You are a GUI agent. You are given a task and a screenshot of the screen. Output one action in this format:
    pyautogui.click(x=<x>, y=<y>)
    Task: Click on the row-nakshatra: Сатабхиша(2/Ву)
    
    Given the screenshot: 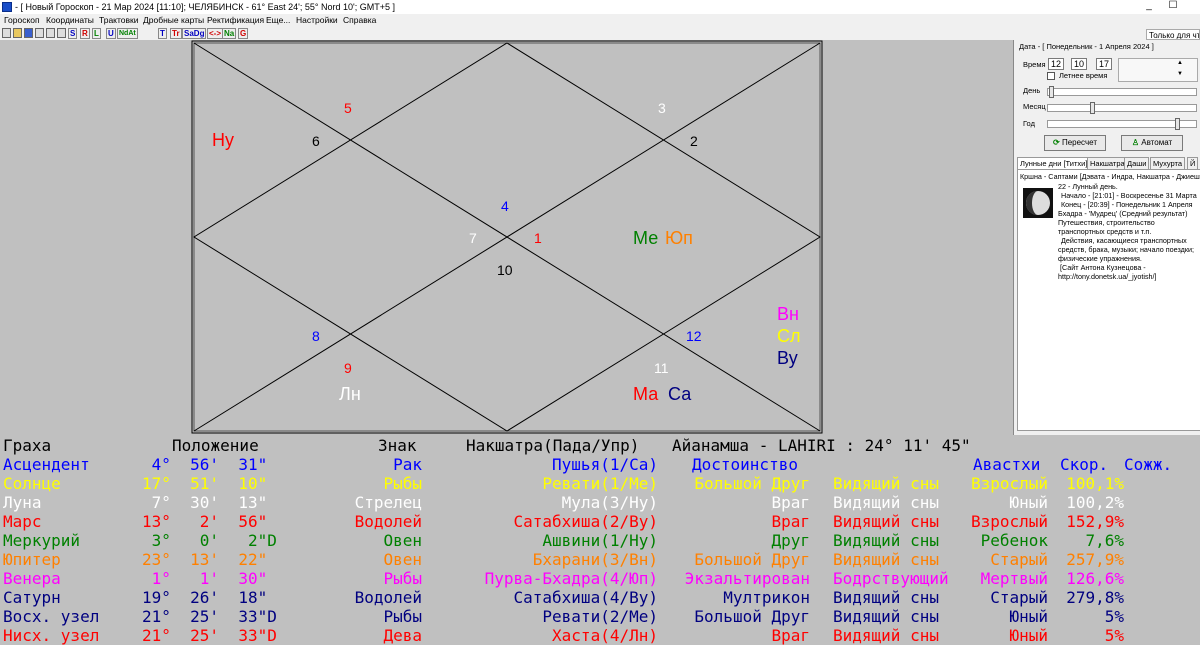 What is the action you would take?
    pyautogui.click(x=586, y=521)
    